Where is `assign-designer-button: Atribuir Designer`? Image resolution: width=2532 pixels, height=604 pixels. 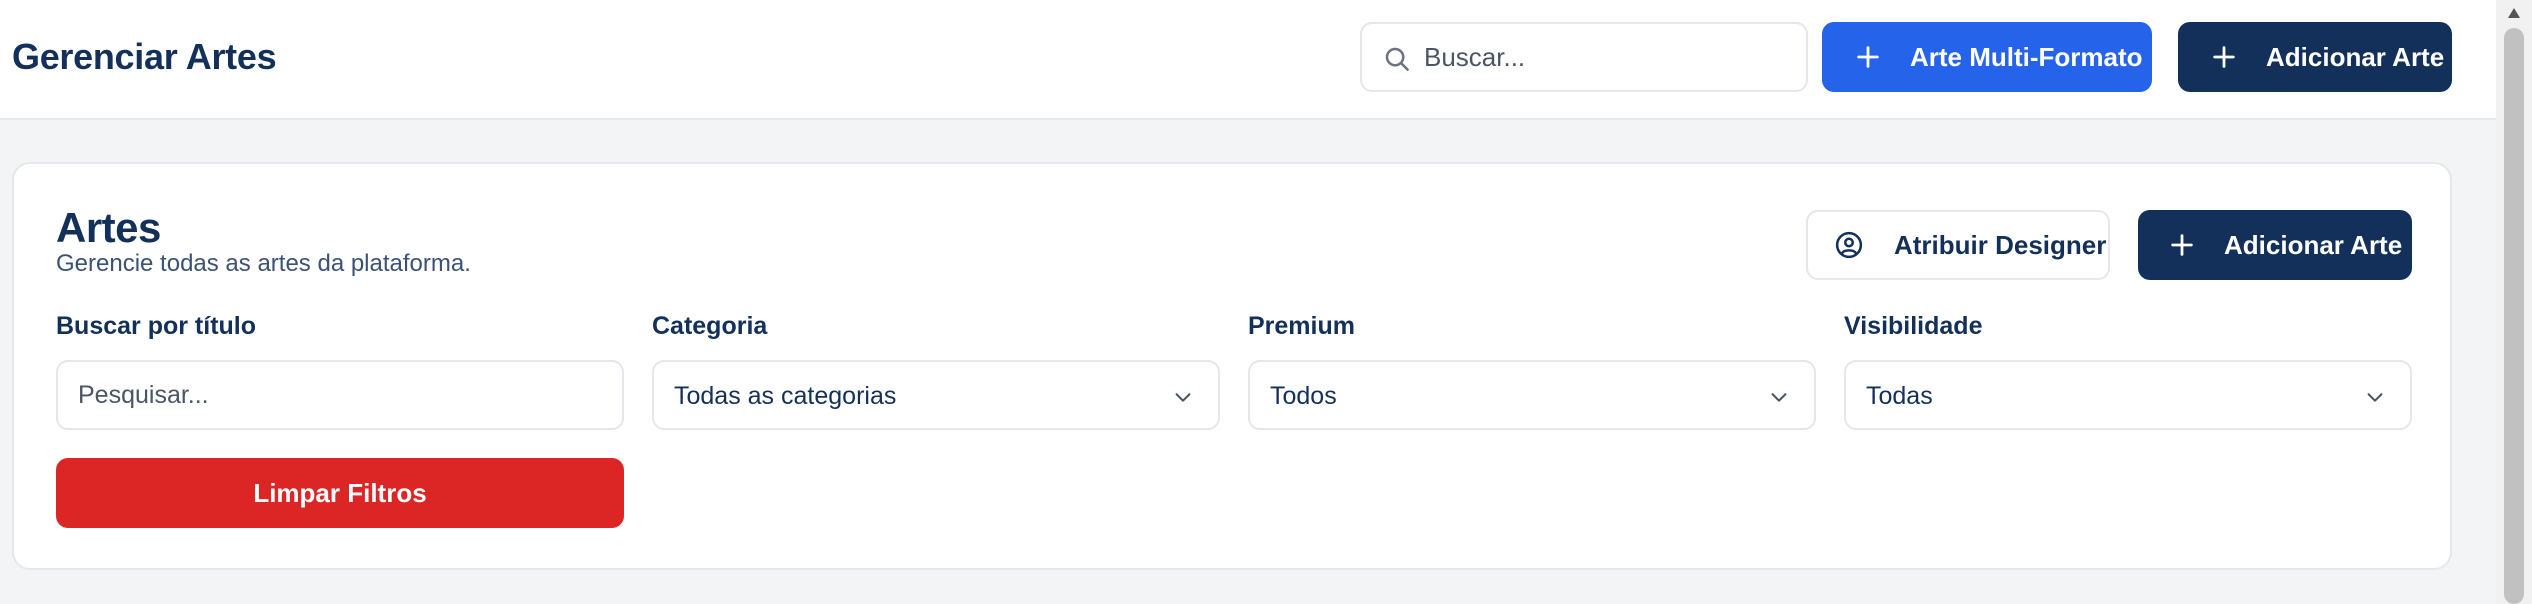 assign-designer-button: Atribuir Designer is located at coordinates (1958, 245).